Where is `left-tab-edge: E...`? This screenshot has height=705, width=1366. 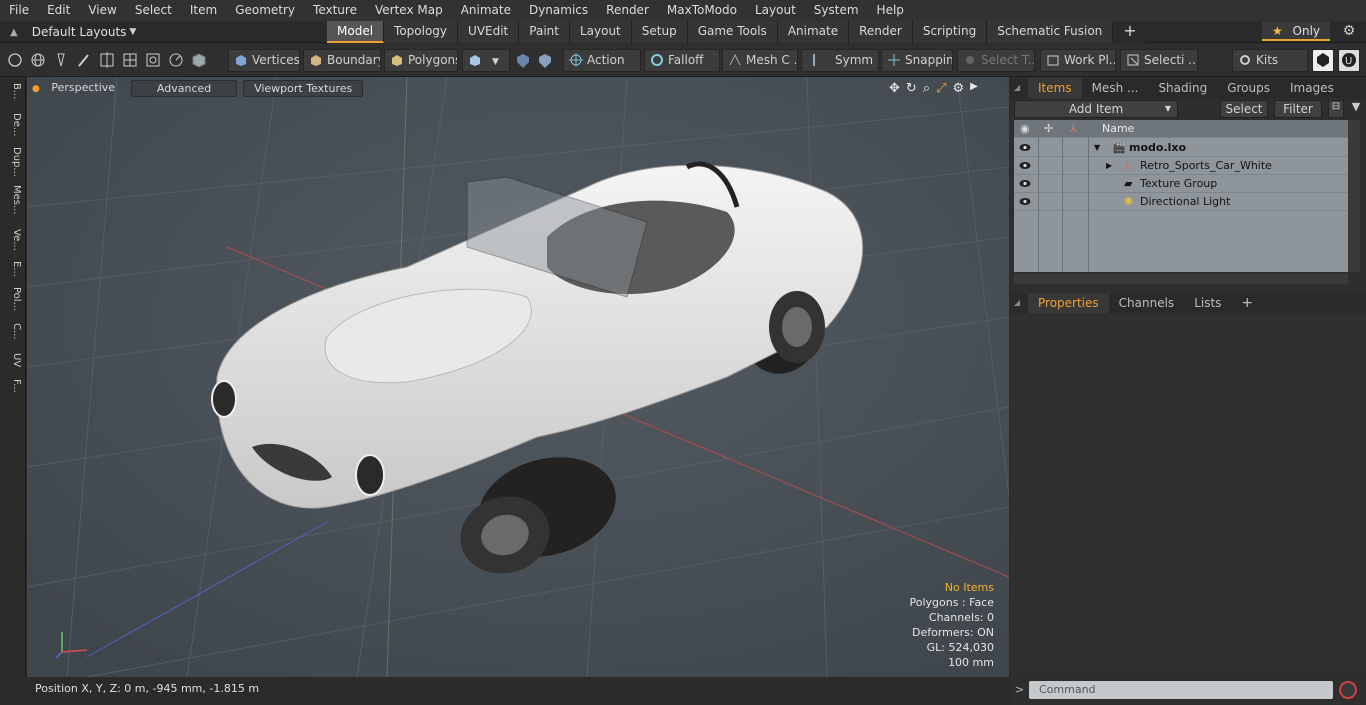
left-tab-edge: E... is located at coordinates (13, 269).